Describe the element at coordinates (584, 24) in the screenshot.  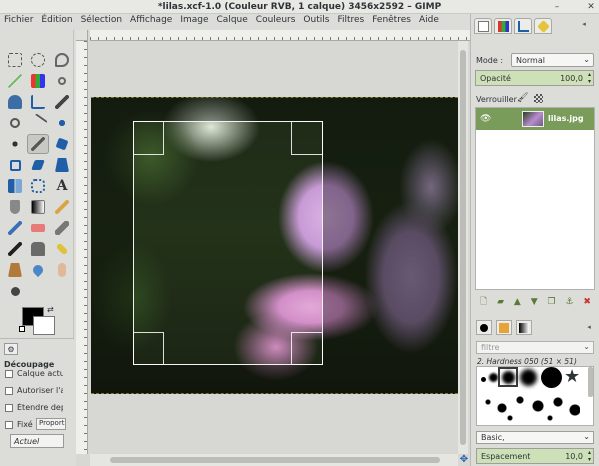
I see `dock-menu-icon: ◂` at that location.